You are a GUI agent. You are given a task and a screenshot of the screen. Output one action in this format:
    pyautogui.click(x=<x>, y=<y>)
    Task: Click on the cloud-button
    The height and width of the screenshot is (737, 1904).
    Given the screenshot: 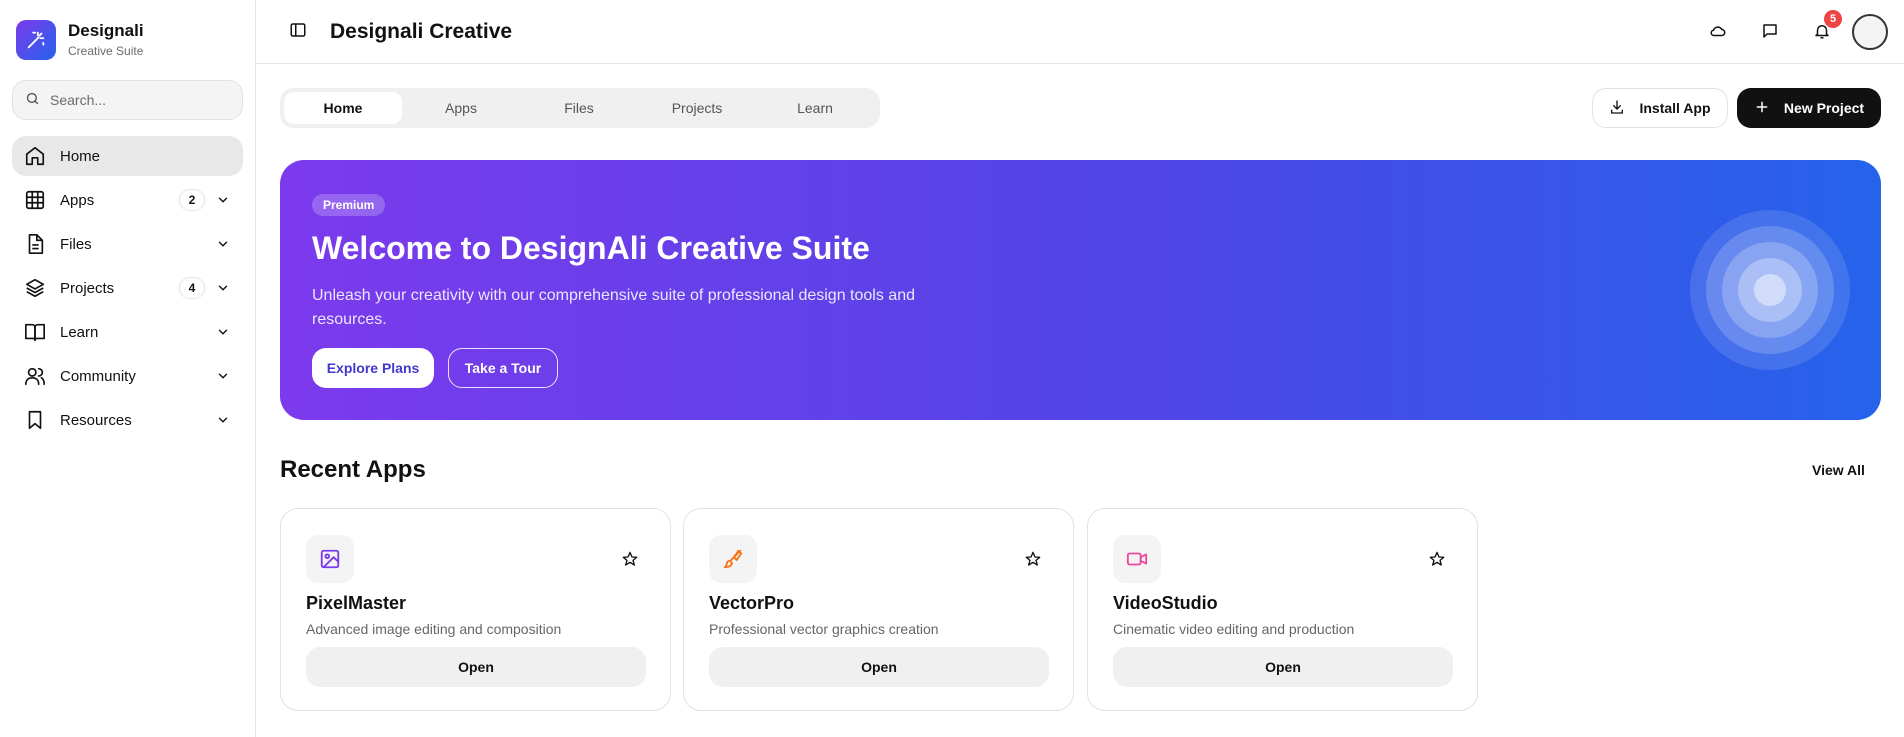 What is the action you would take?
    pyautogui.click(x=1718, y=32)
    